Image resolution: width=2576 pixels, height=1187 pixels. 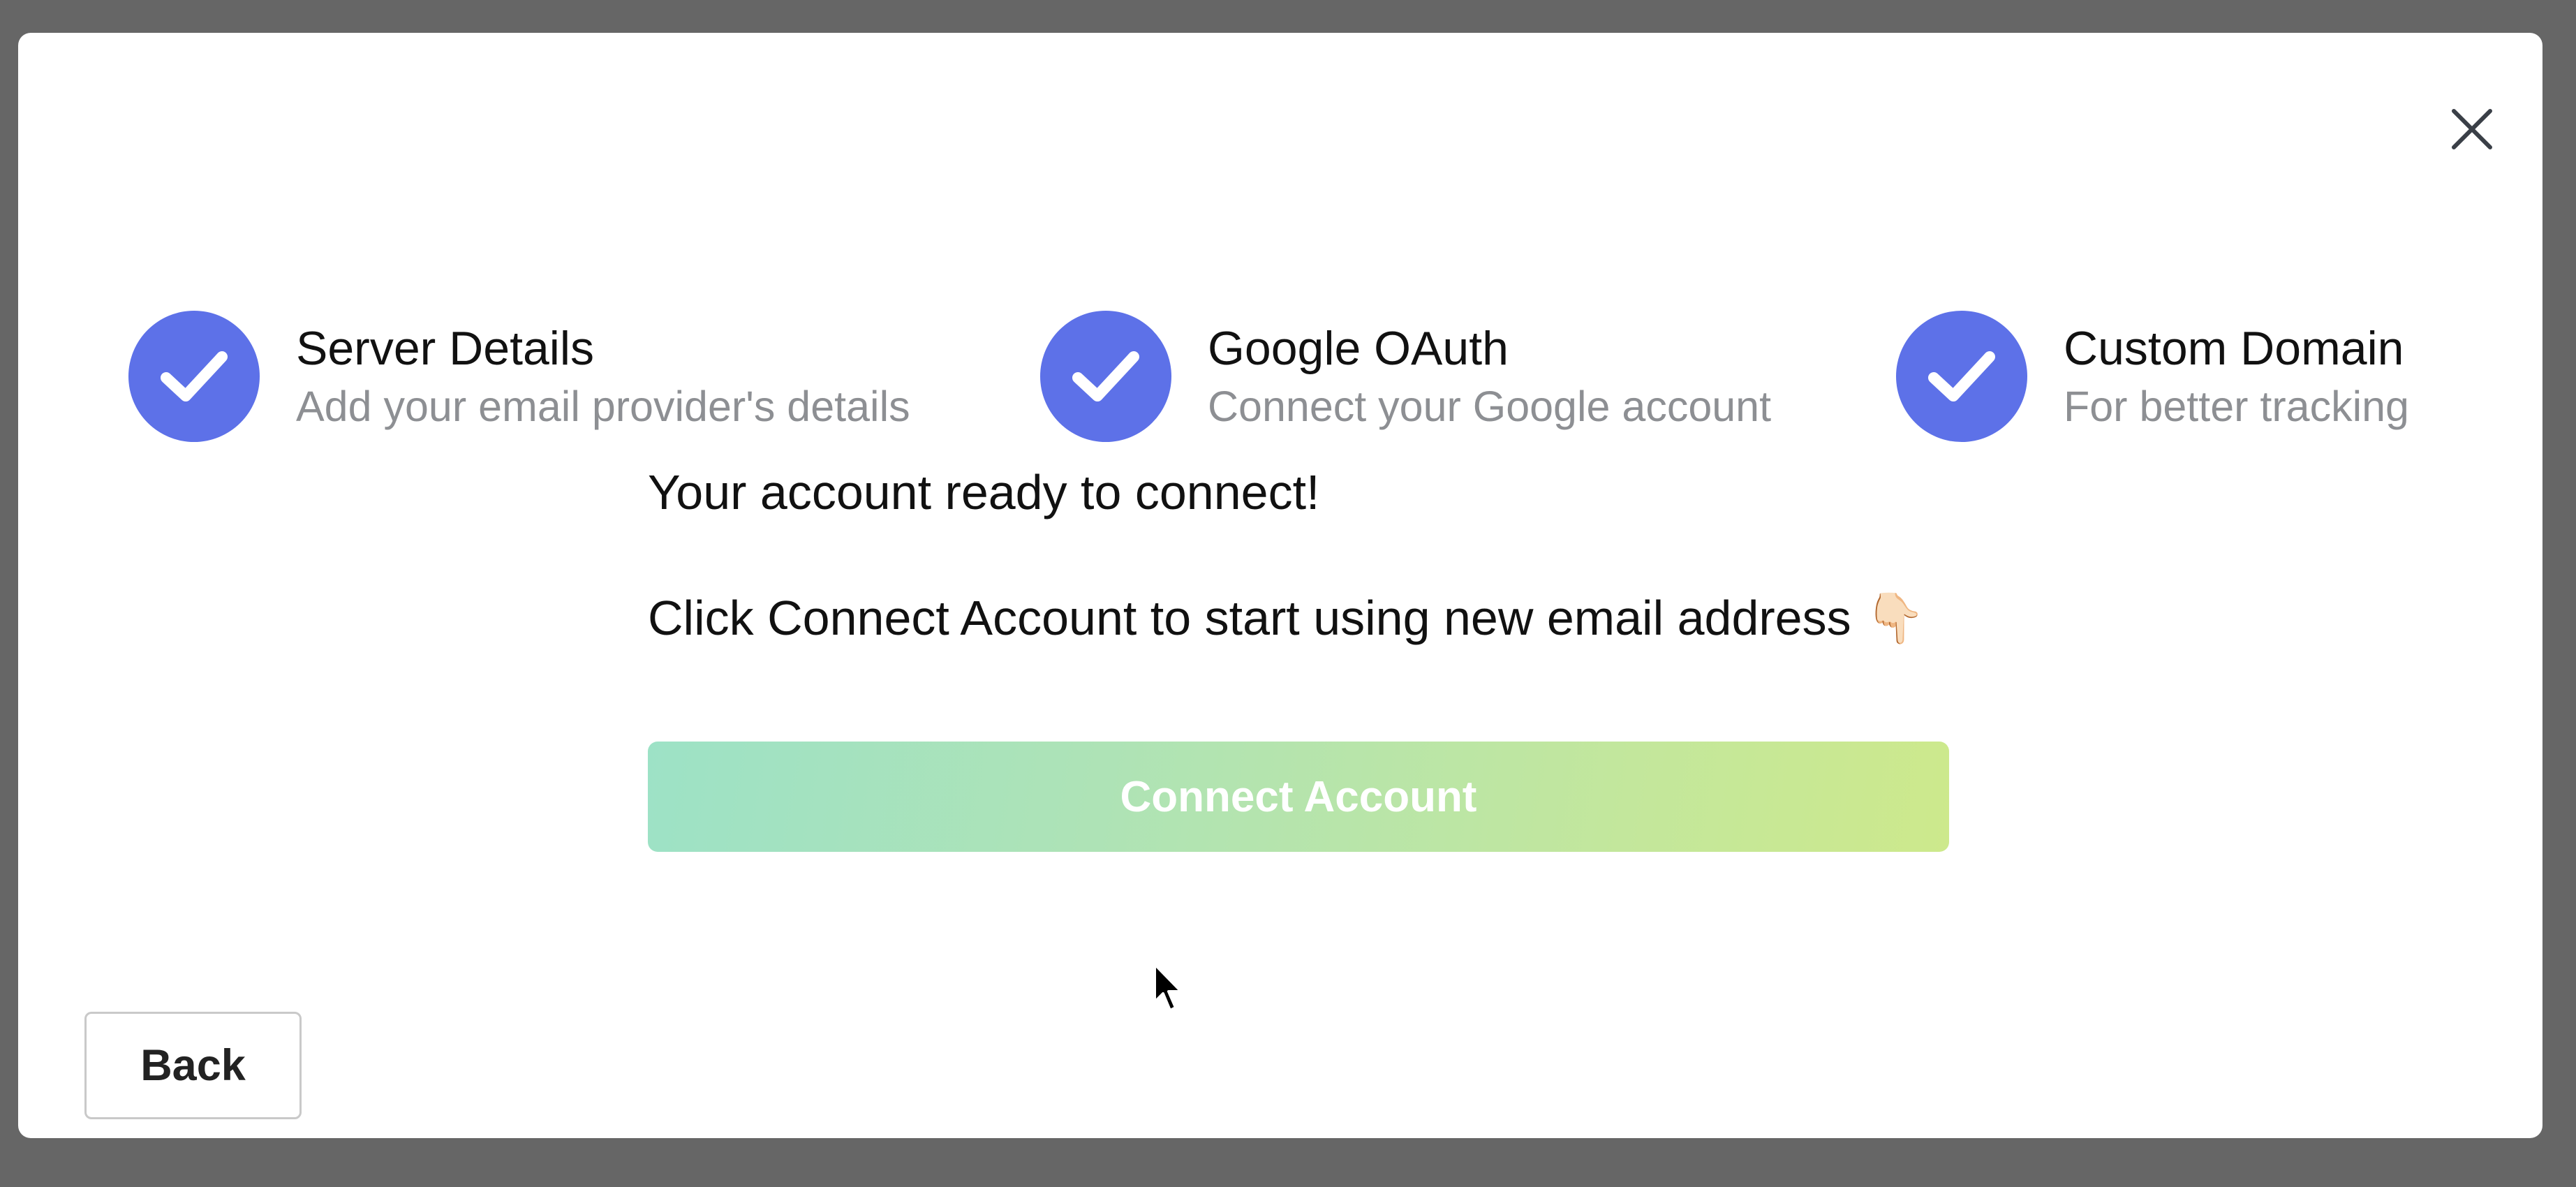 What do you see at coordinates (1358, 349) in the screenshot?
I see `step-title: Google OAuth` at bounding box center [1358, 349].